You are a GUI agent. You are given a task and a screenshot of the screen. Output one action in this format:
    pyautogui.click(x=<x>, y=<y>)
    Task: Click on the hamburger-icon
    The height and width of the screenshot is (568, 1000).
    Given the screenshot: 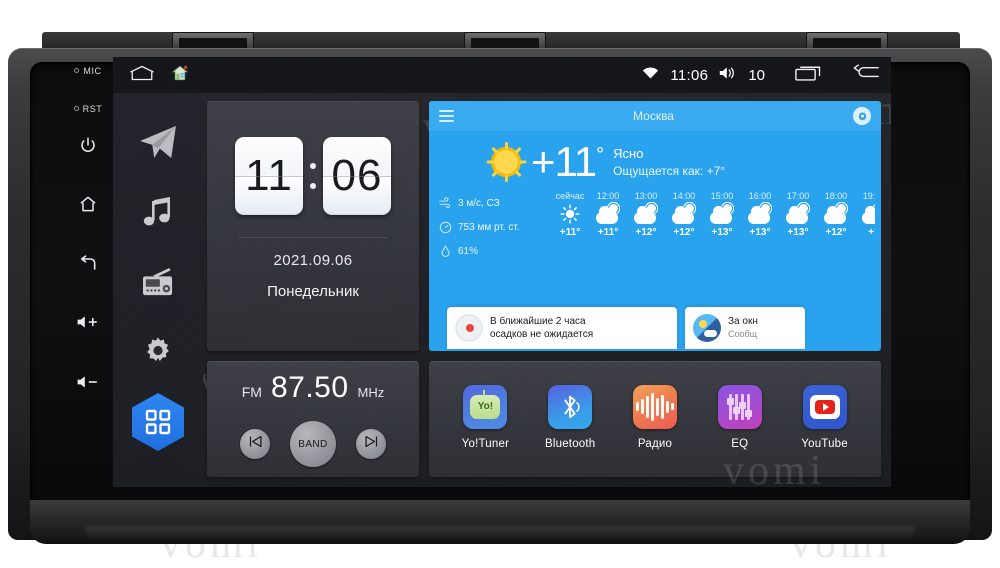 What is the action you would take?
    pyautogui.click(x=446, y=116)
    